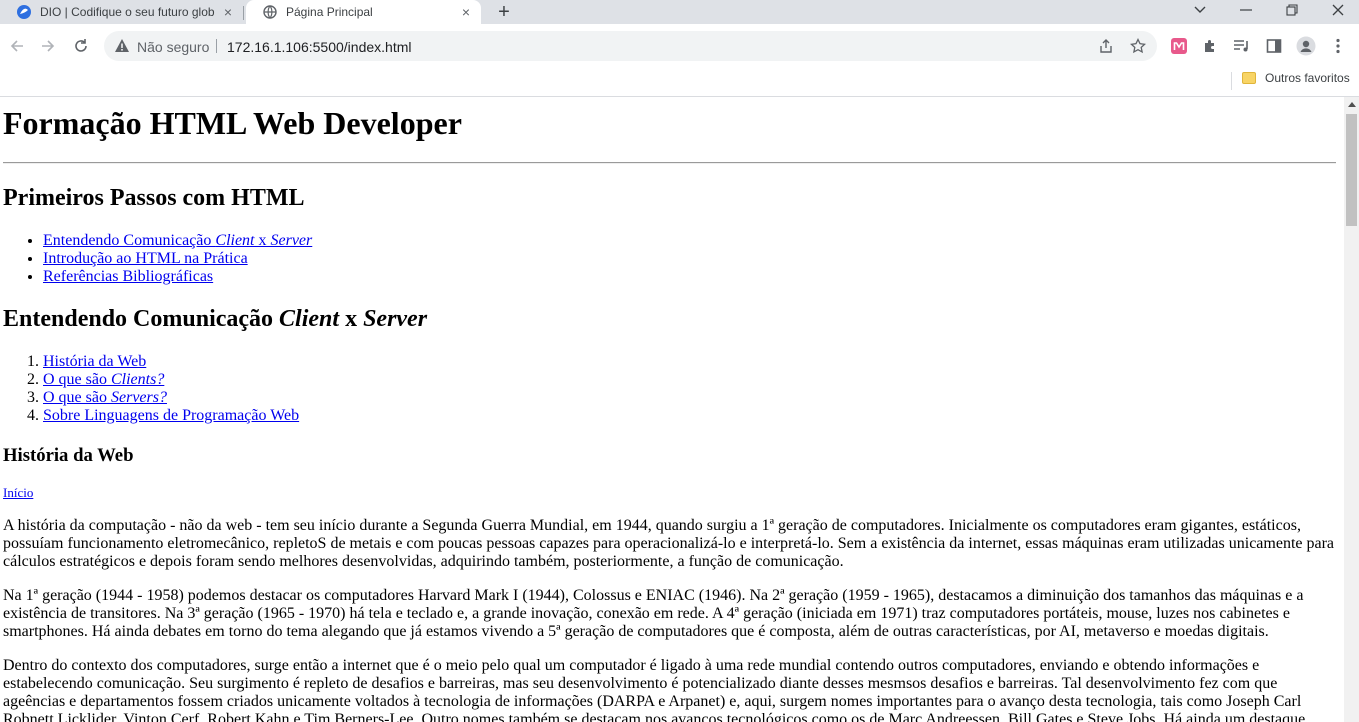 The width and height of the screenshot is (1359, 722). Describe the element at coordinates (504, 12) in the screenshot. I see `new-tab-button: +` at that location.